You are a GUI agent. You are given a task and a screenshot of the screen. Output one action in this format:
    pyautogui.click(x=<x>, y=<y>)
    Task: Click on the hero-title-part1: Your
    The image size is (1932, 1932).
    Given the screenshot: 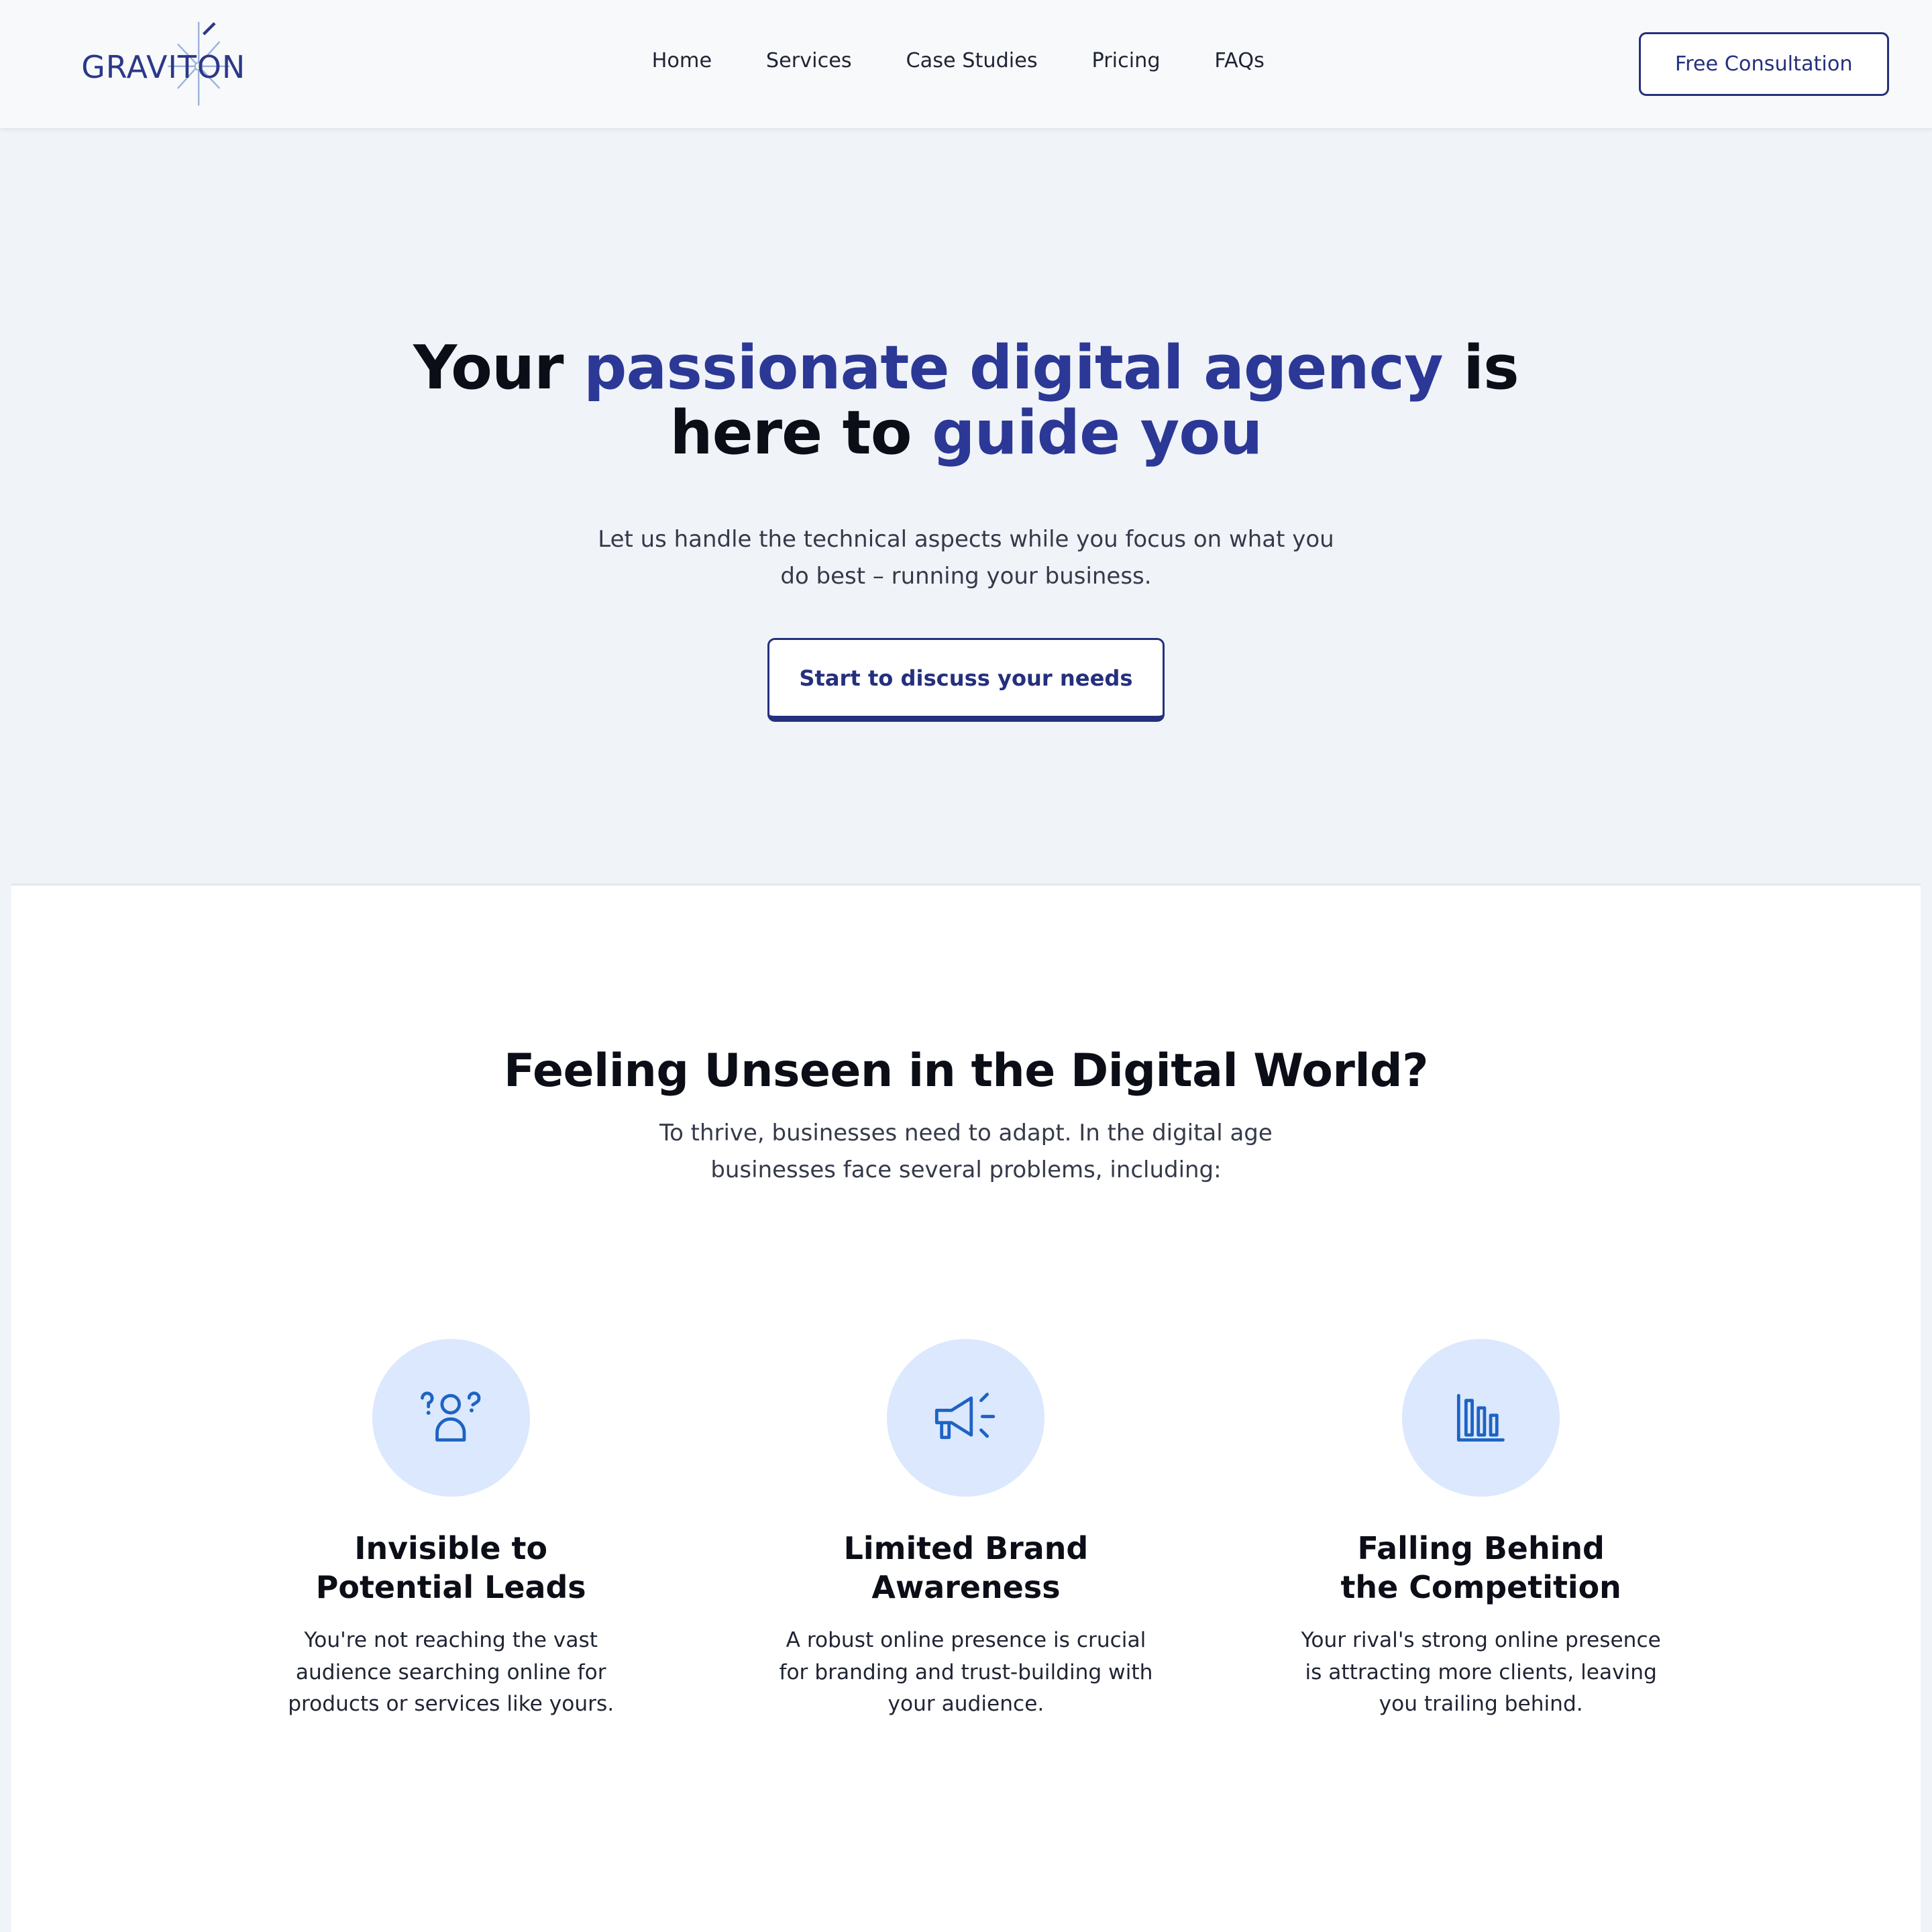 What is the action you would take?
    pyautogui.click(x=498, y=367)
    